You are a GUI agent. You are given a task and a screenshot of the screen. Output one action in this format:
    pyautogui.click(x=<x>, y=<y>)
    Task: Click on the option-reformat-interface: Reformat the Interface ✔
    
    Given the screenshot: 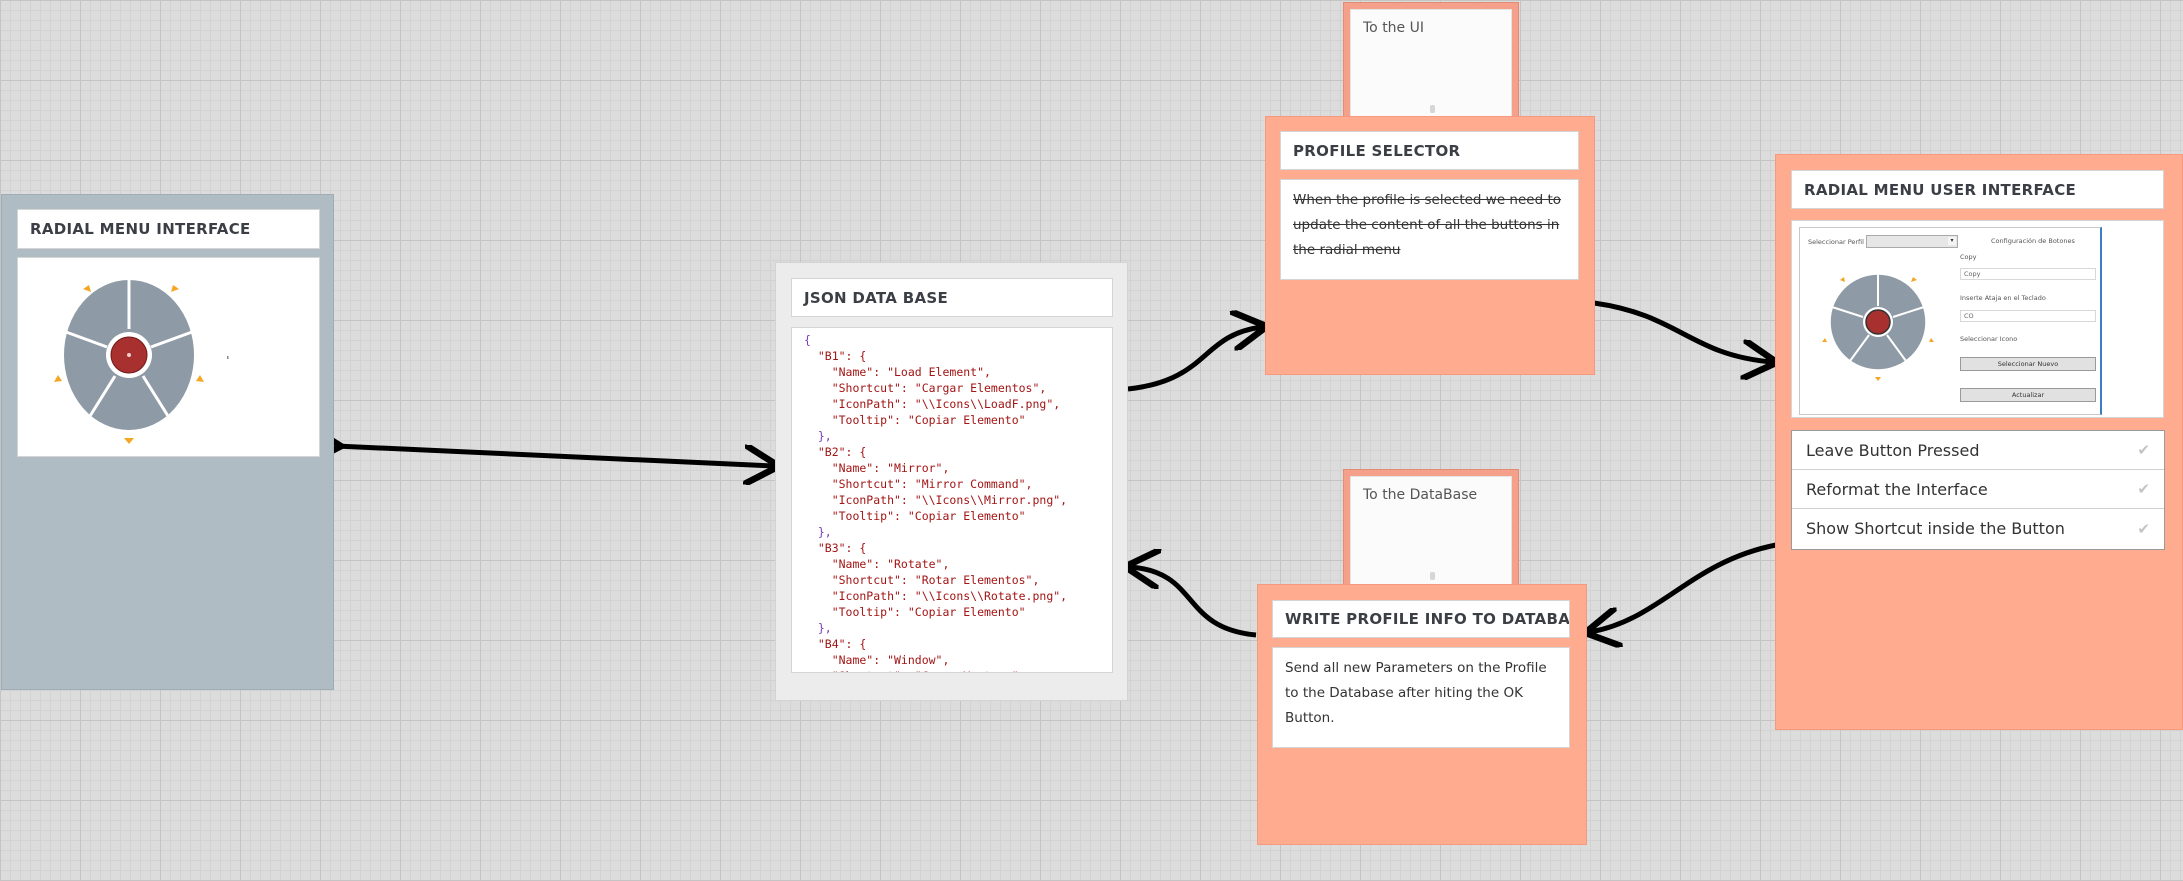 What is the action you would take?
    pyautogui.click(x=1978, y=489)
    